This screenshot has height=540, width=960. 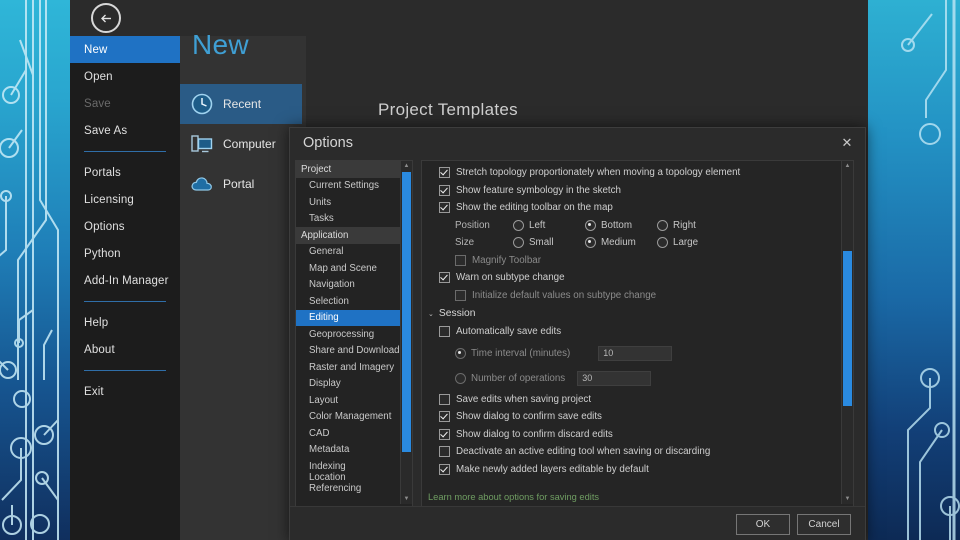 What do you see at coordinates (614, 378) in the screenshot?
I see `number-operations-input: 30` at bounding box center [614, 378].